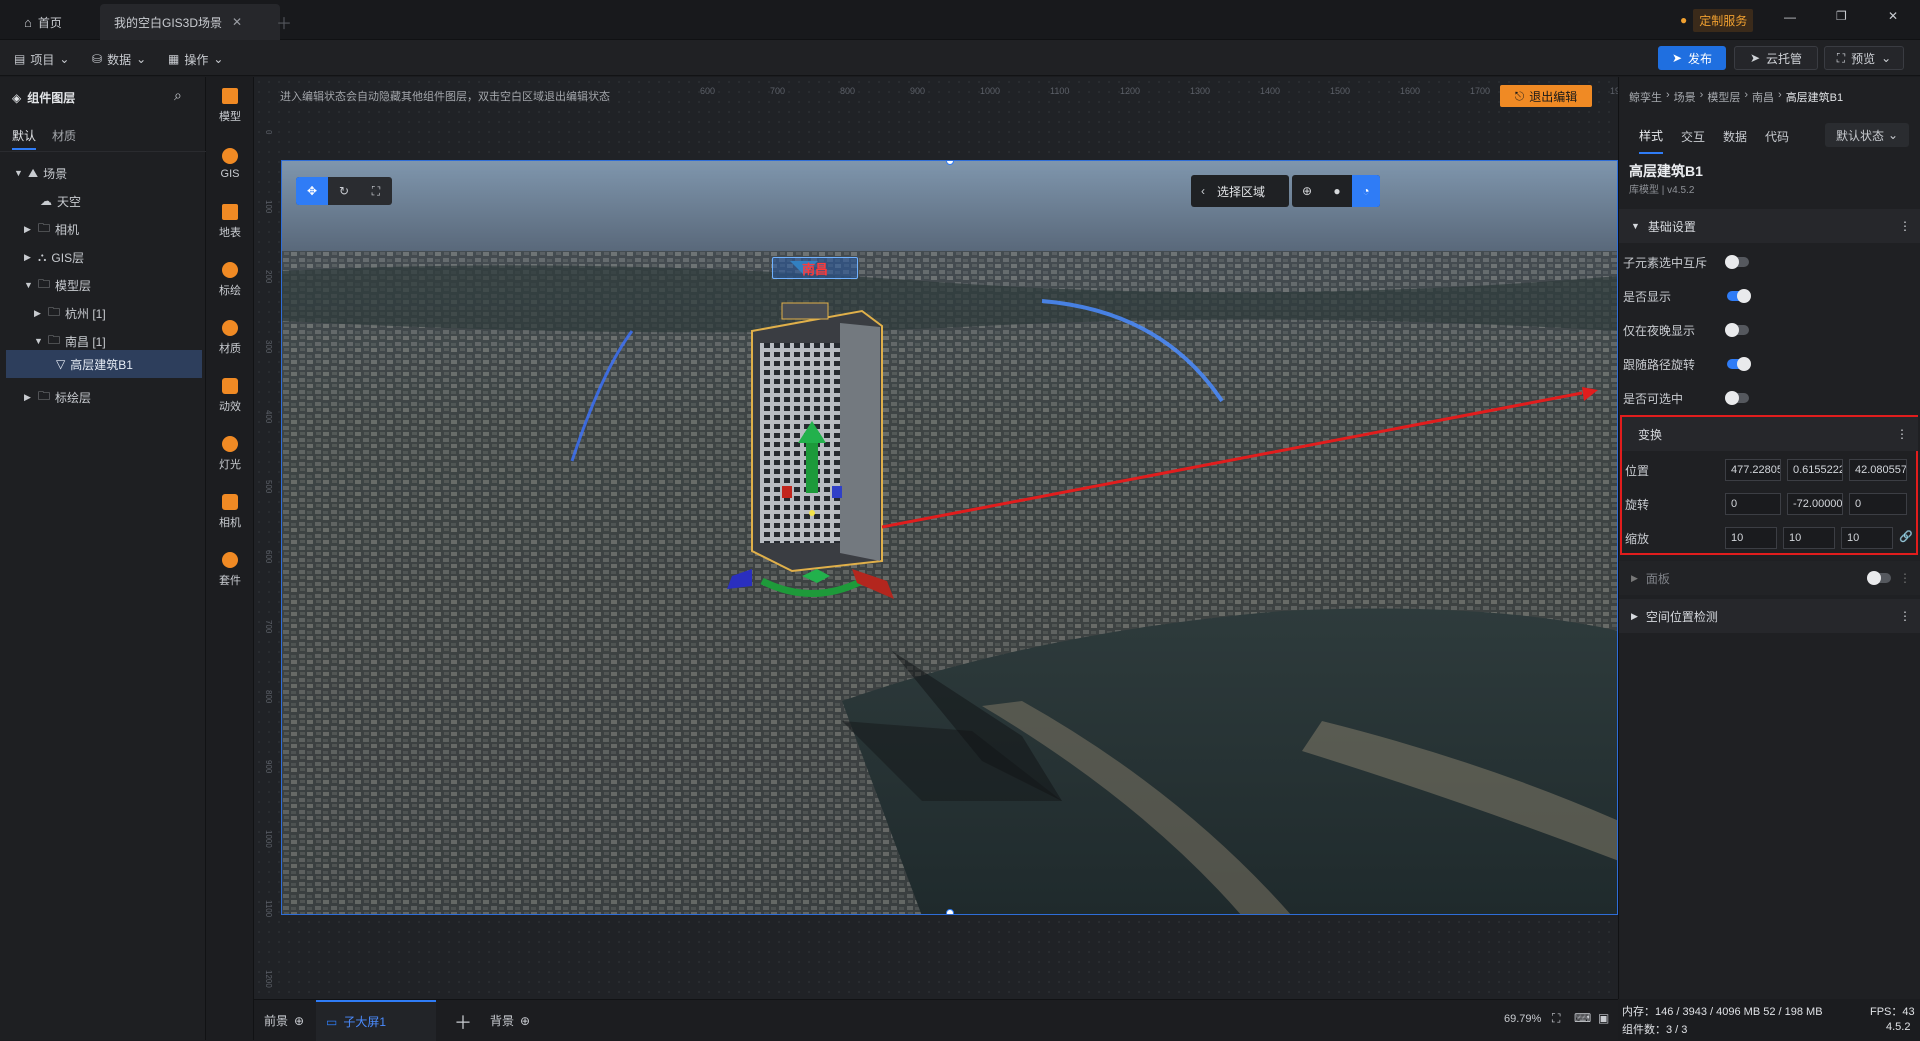 This screenshot has height=1041, width=1920. I want to click on tree-item-gis: ▶ ⛬ GIS层, so click(103, 257).